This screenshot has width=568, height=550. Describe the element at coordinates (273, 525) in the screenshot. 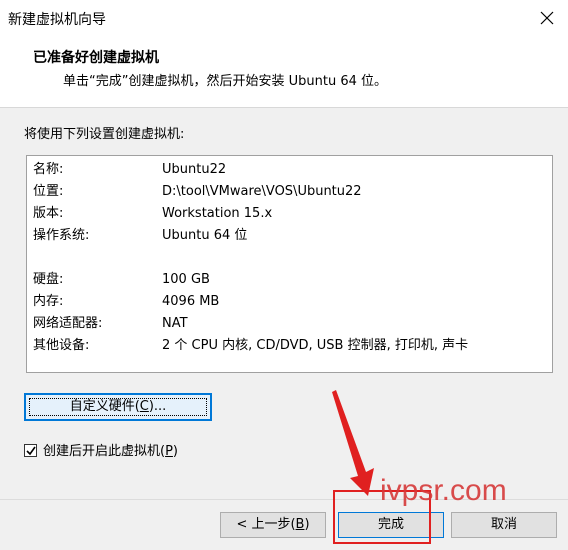

I see `back-button: < 上一步(B)` at that location.